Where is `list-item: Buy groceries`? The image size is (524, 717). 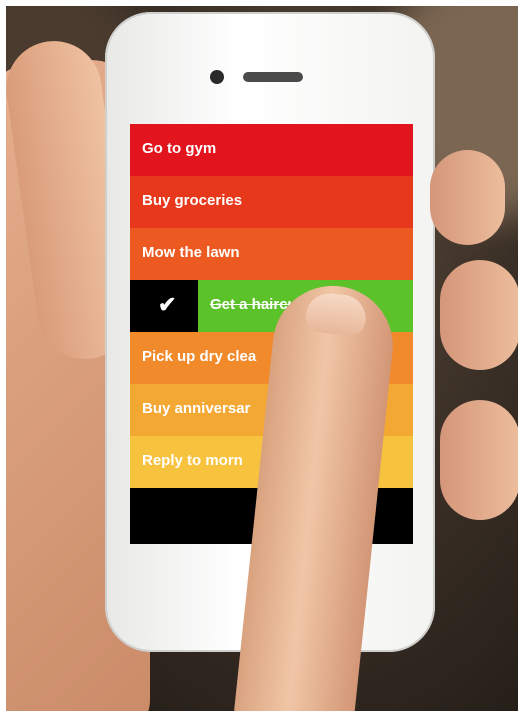
list-item: Buy groceries is located at coordinates (271, 202).